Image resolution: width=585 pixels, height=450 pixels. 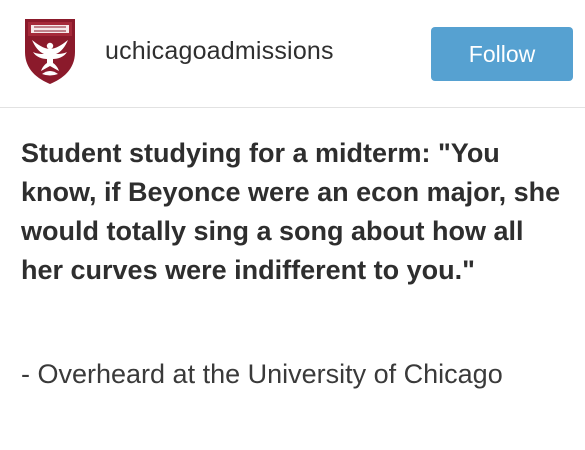 What do you see at coordinates (502, 54) in the screenshot?
I see `follow-button: Follow` at bounding box center [502, 54].